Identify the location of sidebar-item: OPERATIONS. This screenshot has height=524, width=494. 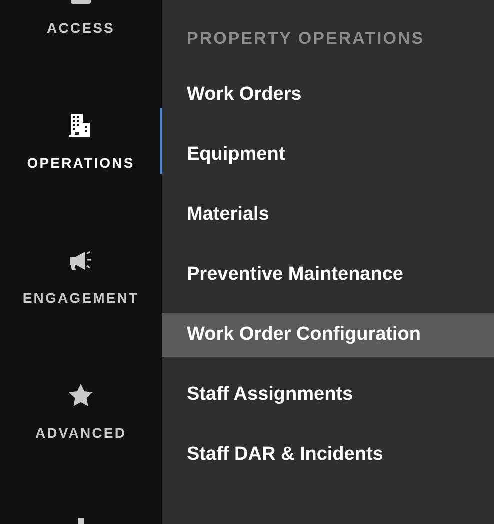
(81, 141).